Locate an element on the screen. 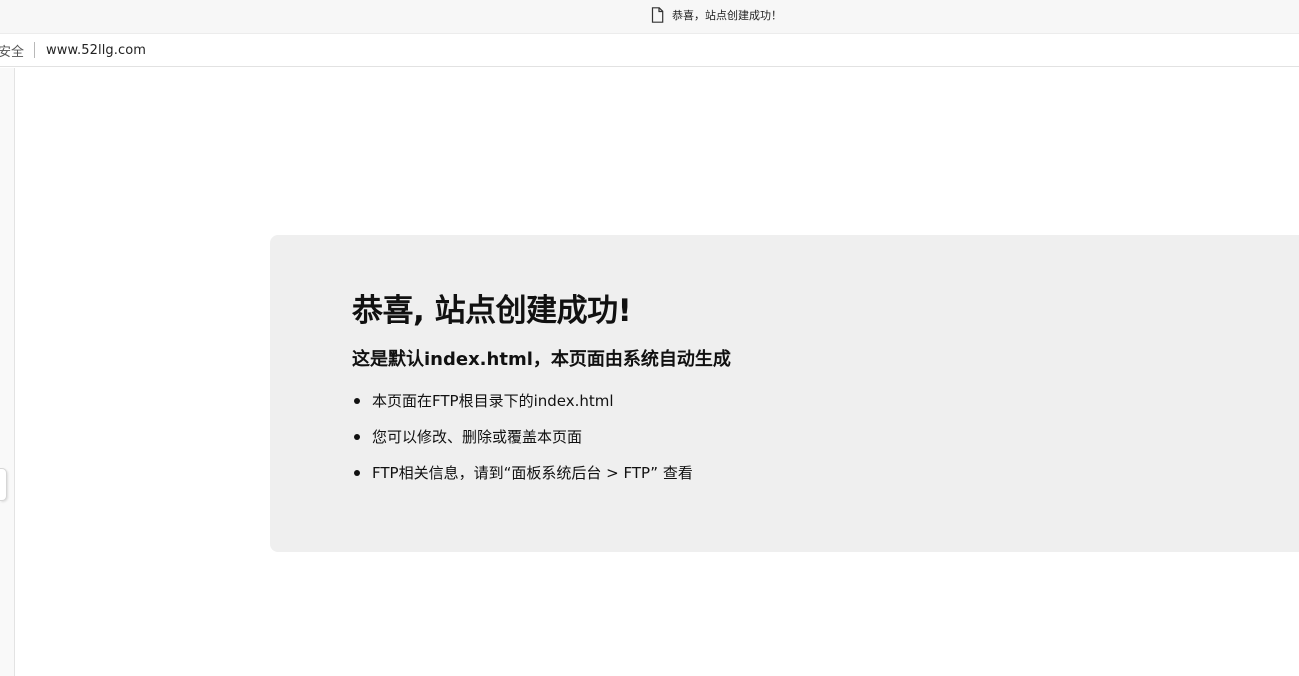 The width and height of the screenshot is (1299, 676). list-item: 您可以修改、删除或覆盖本页面 is located at coordinates (541, 437).